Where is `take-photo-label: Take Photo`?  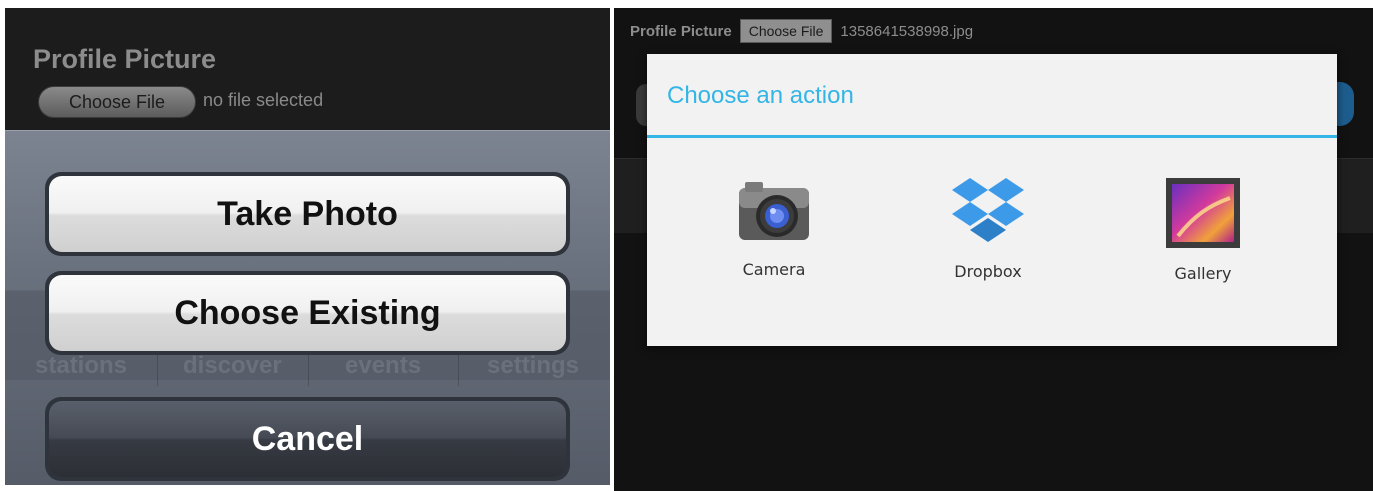 take-photo-label: Take Photo is located at coordinates (307, 214).